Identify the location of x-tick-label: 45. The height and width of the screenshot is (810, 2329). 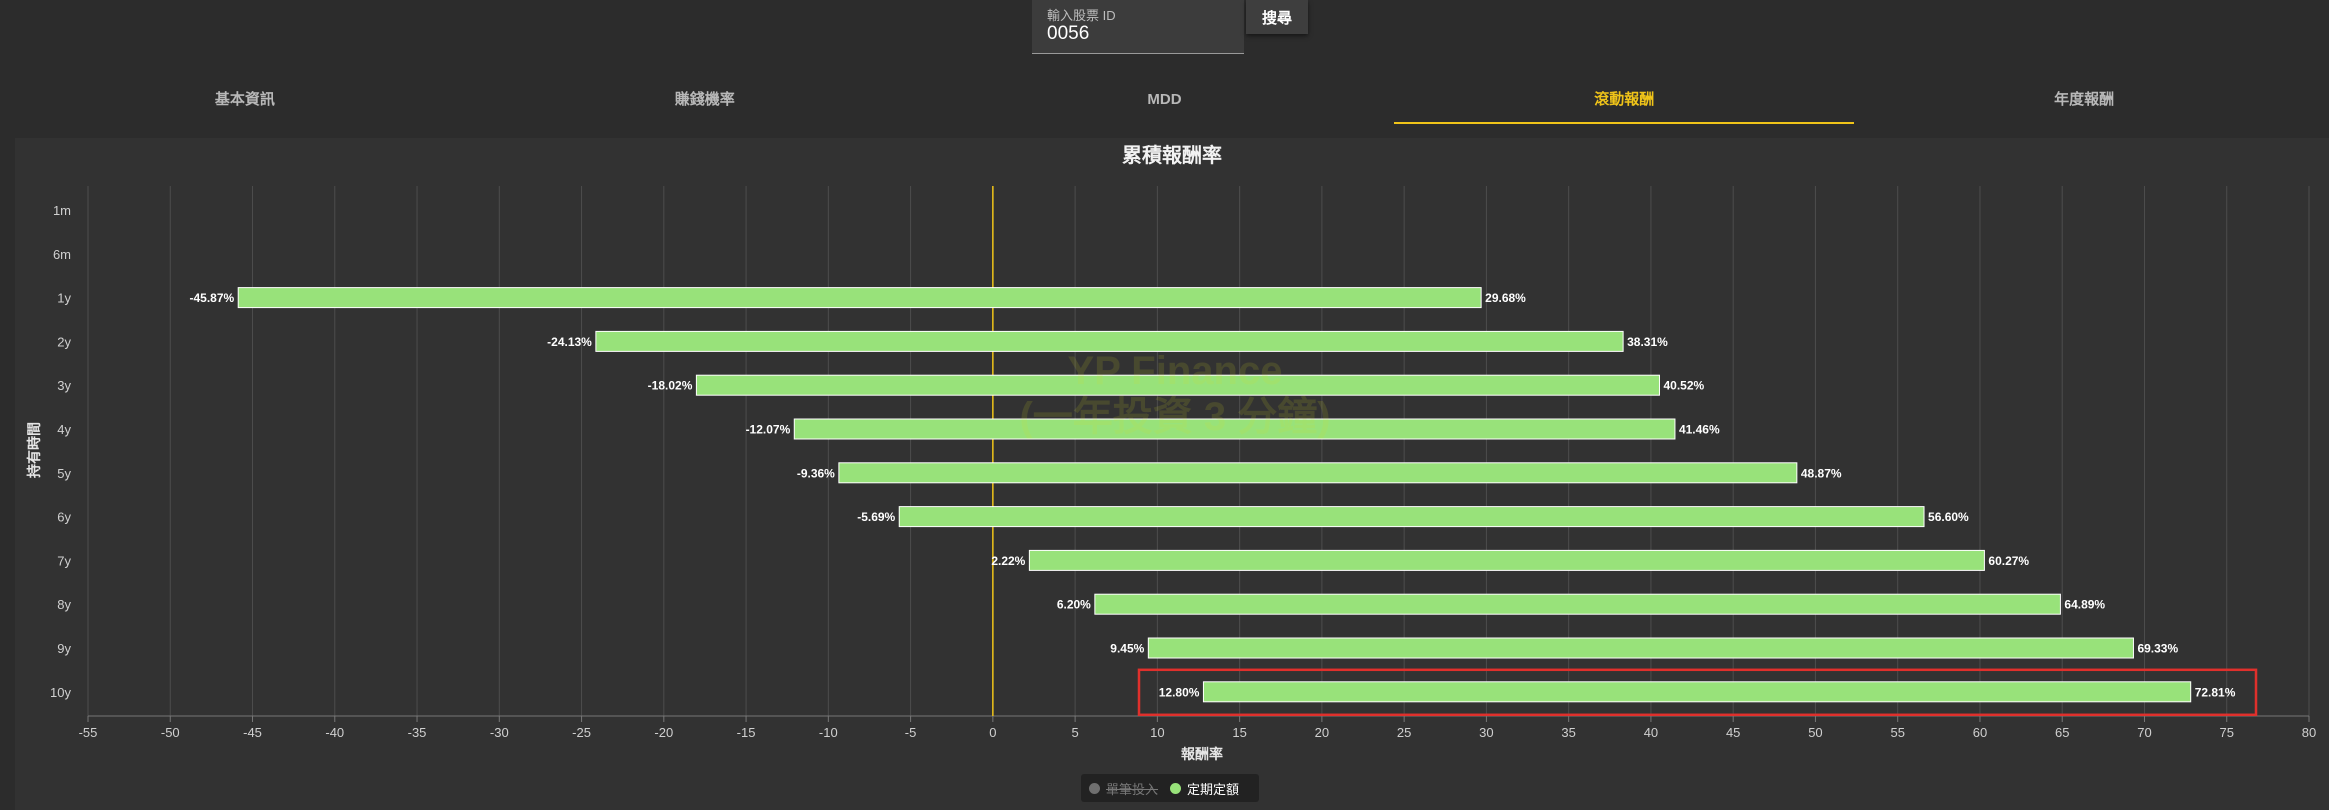
(1733, 732).